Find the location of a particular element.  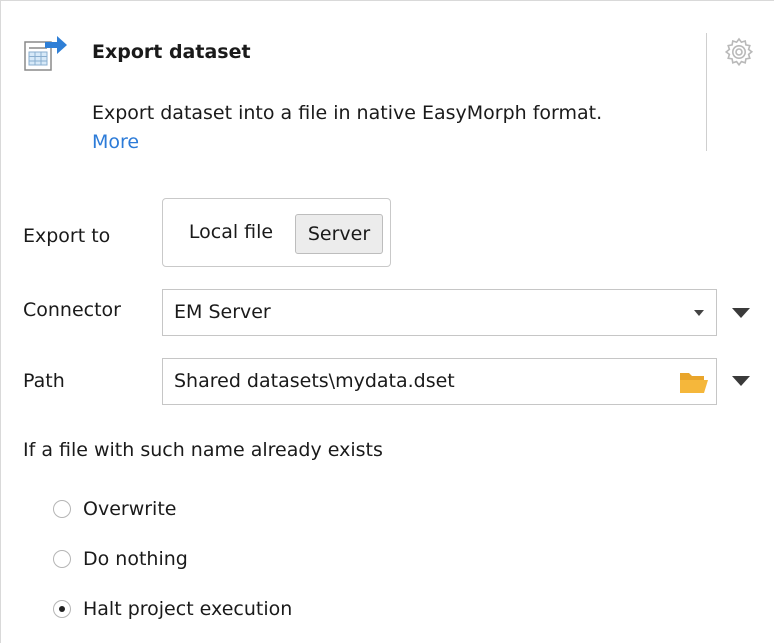

chevron-down-icon is located at coordinates (699, 313).